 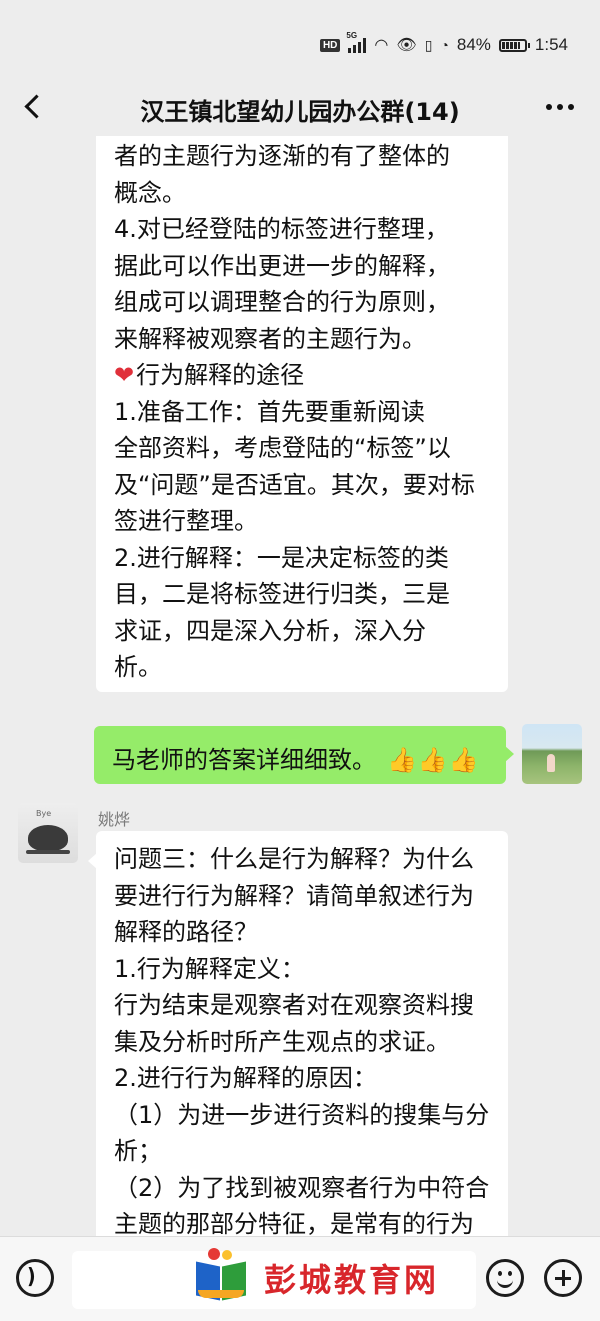 What do you see at coordinates (138, 1151) in the screenshot?
I see `message-line: 析；` at bounding box center [138, 1151].